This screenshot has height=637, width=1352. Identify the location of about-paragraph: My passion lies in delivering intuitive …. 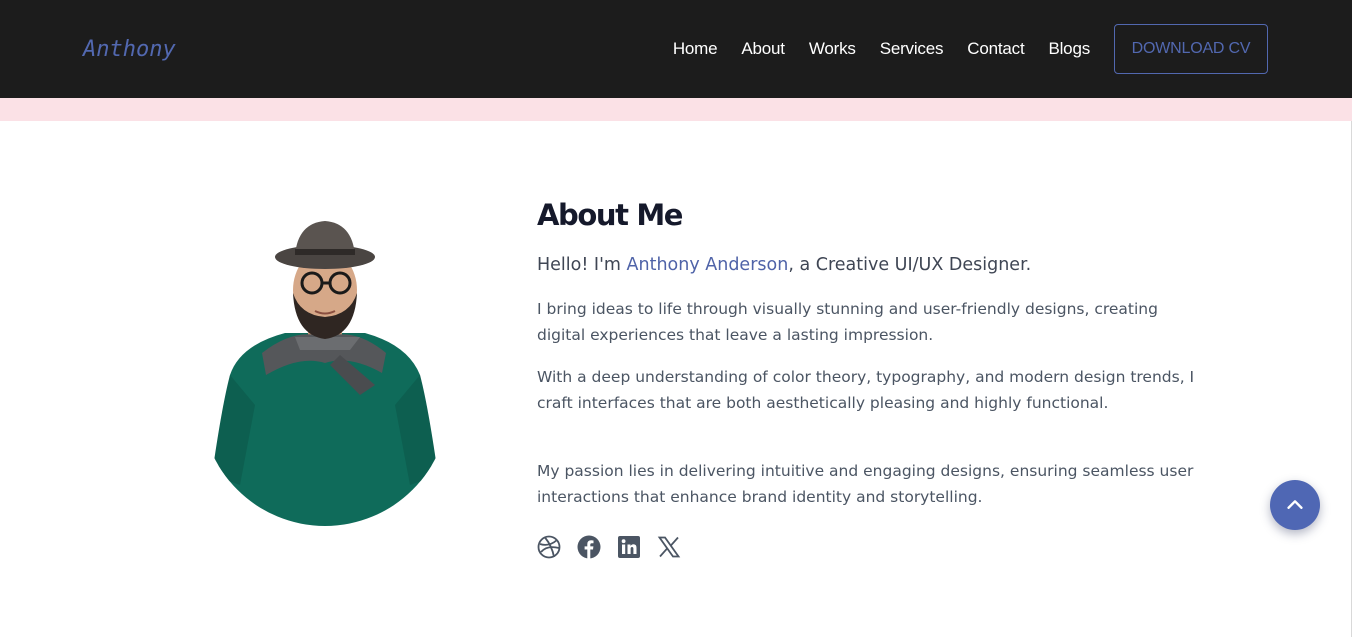
(865, 484).